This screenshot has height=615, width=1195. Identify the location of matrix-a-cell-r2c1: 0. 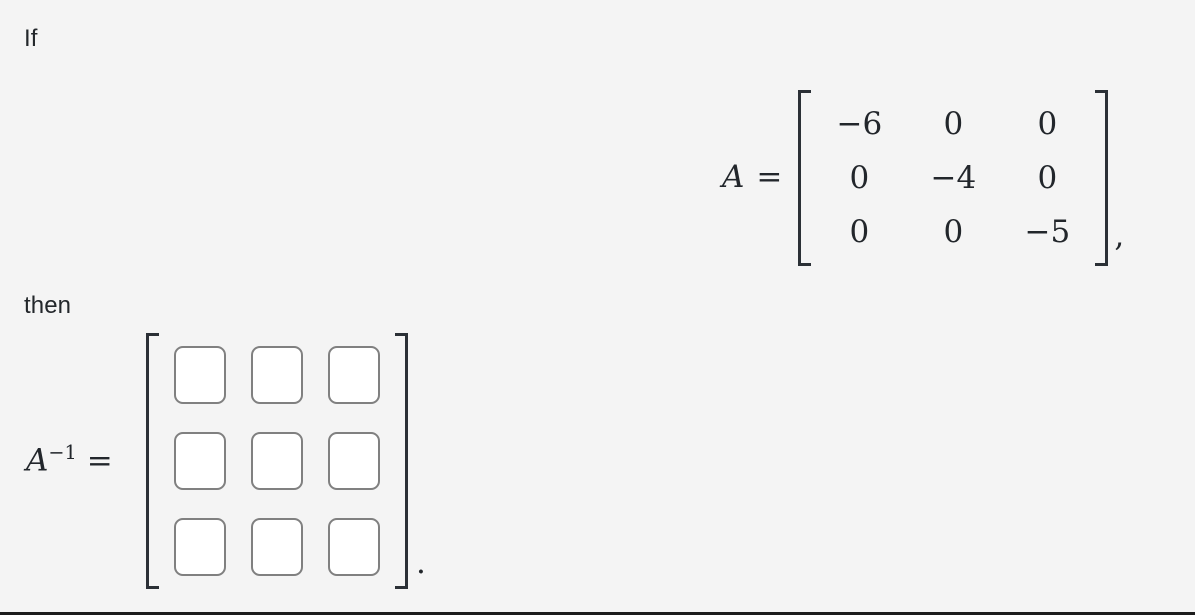
(859, 177).